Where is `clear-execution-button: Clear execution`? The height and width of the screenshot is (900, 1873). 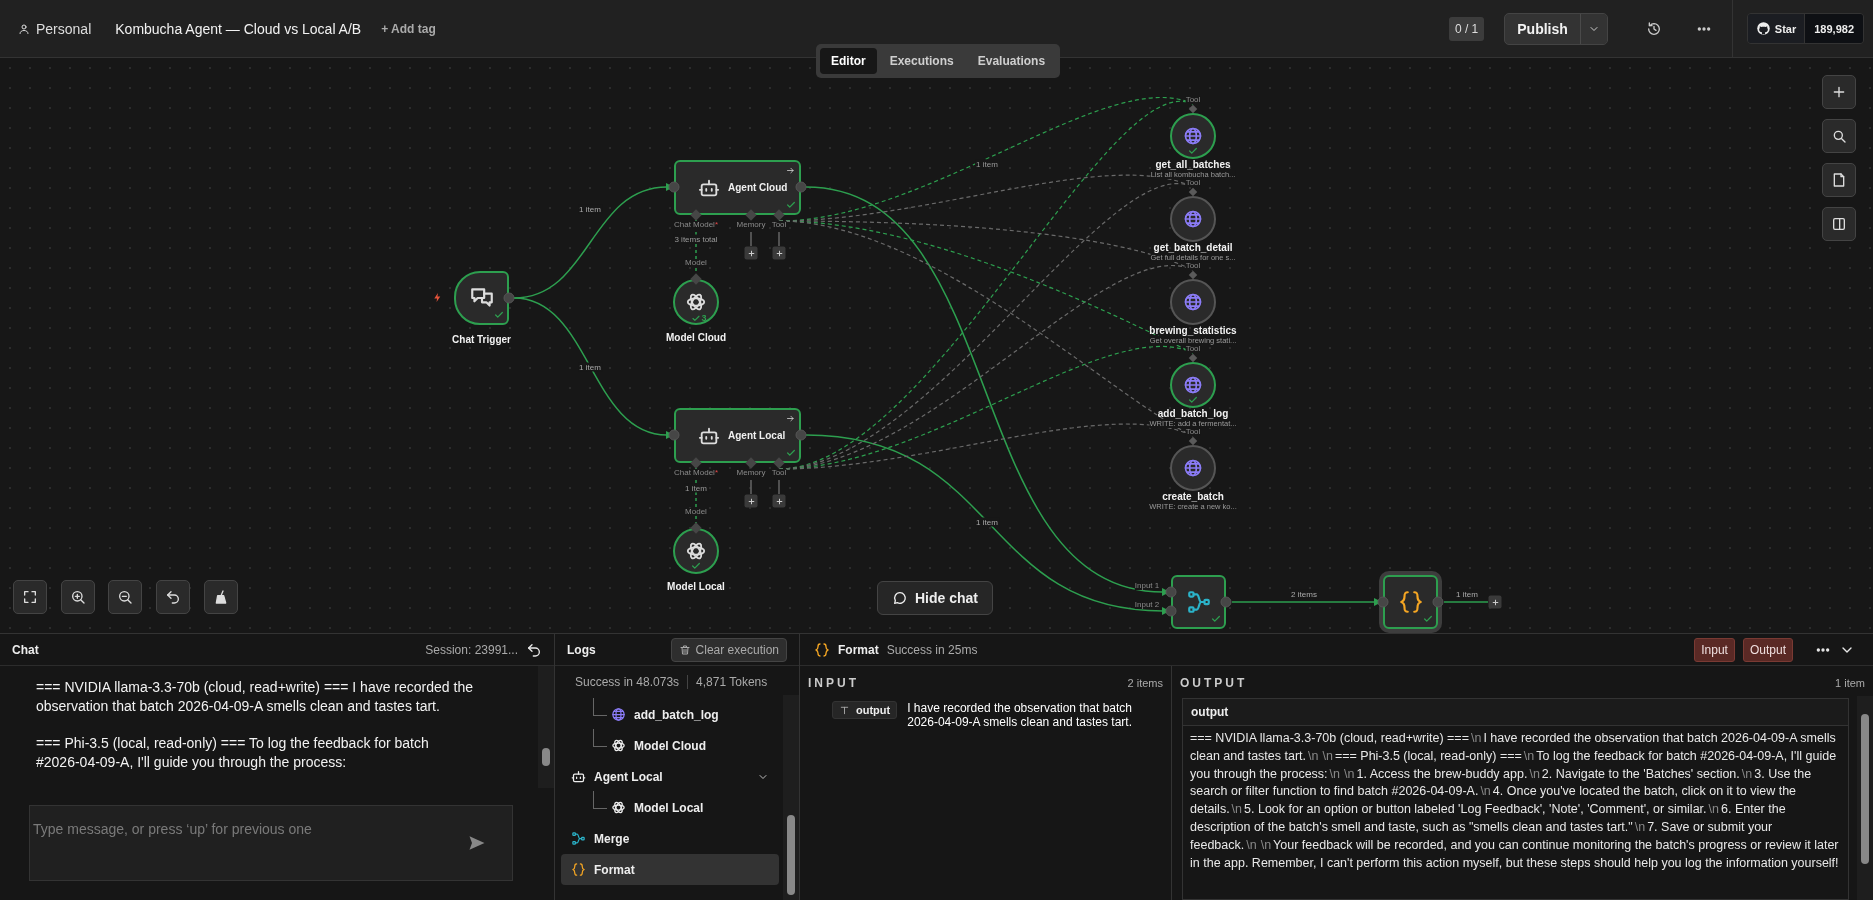
clear-execution-button: Clear execution is located at coordinates (728, 649).